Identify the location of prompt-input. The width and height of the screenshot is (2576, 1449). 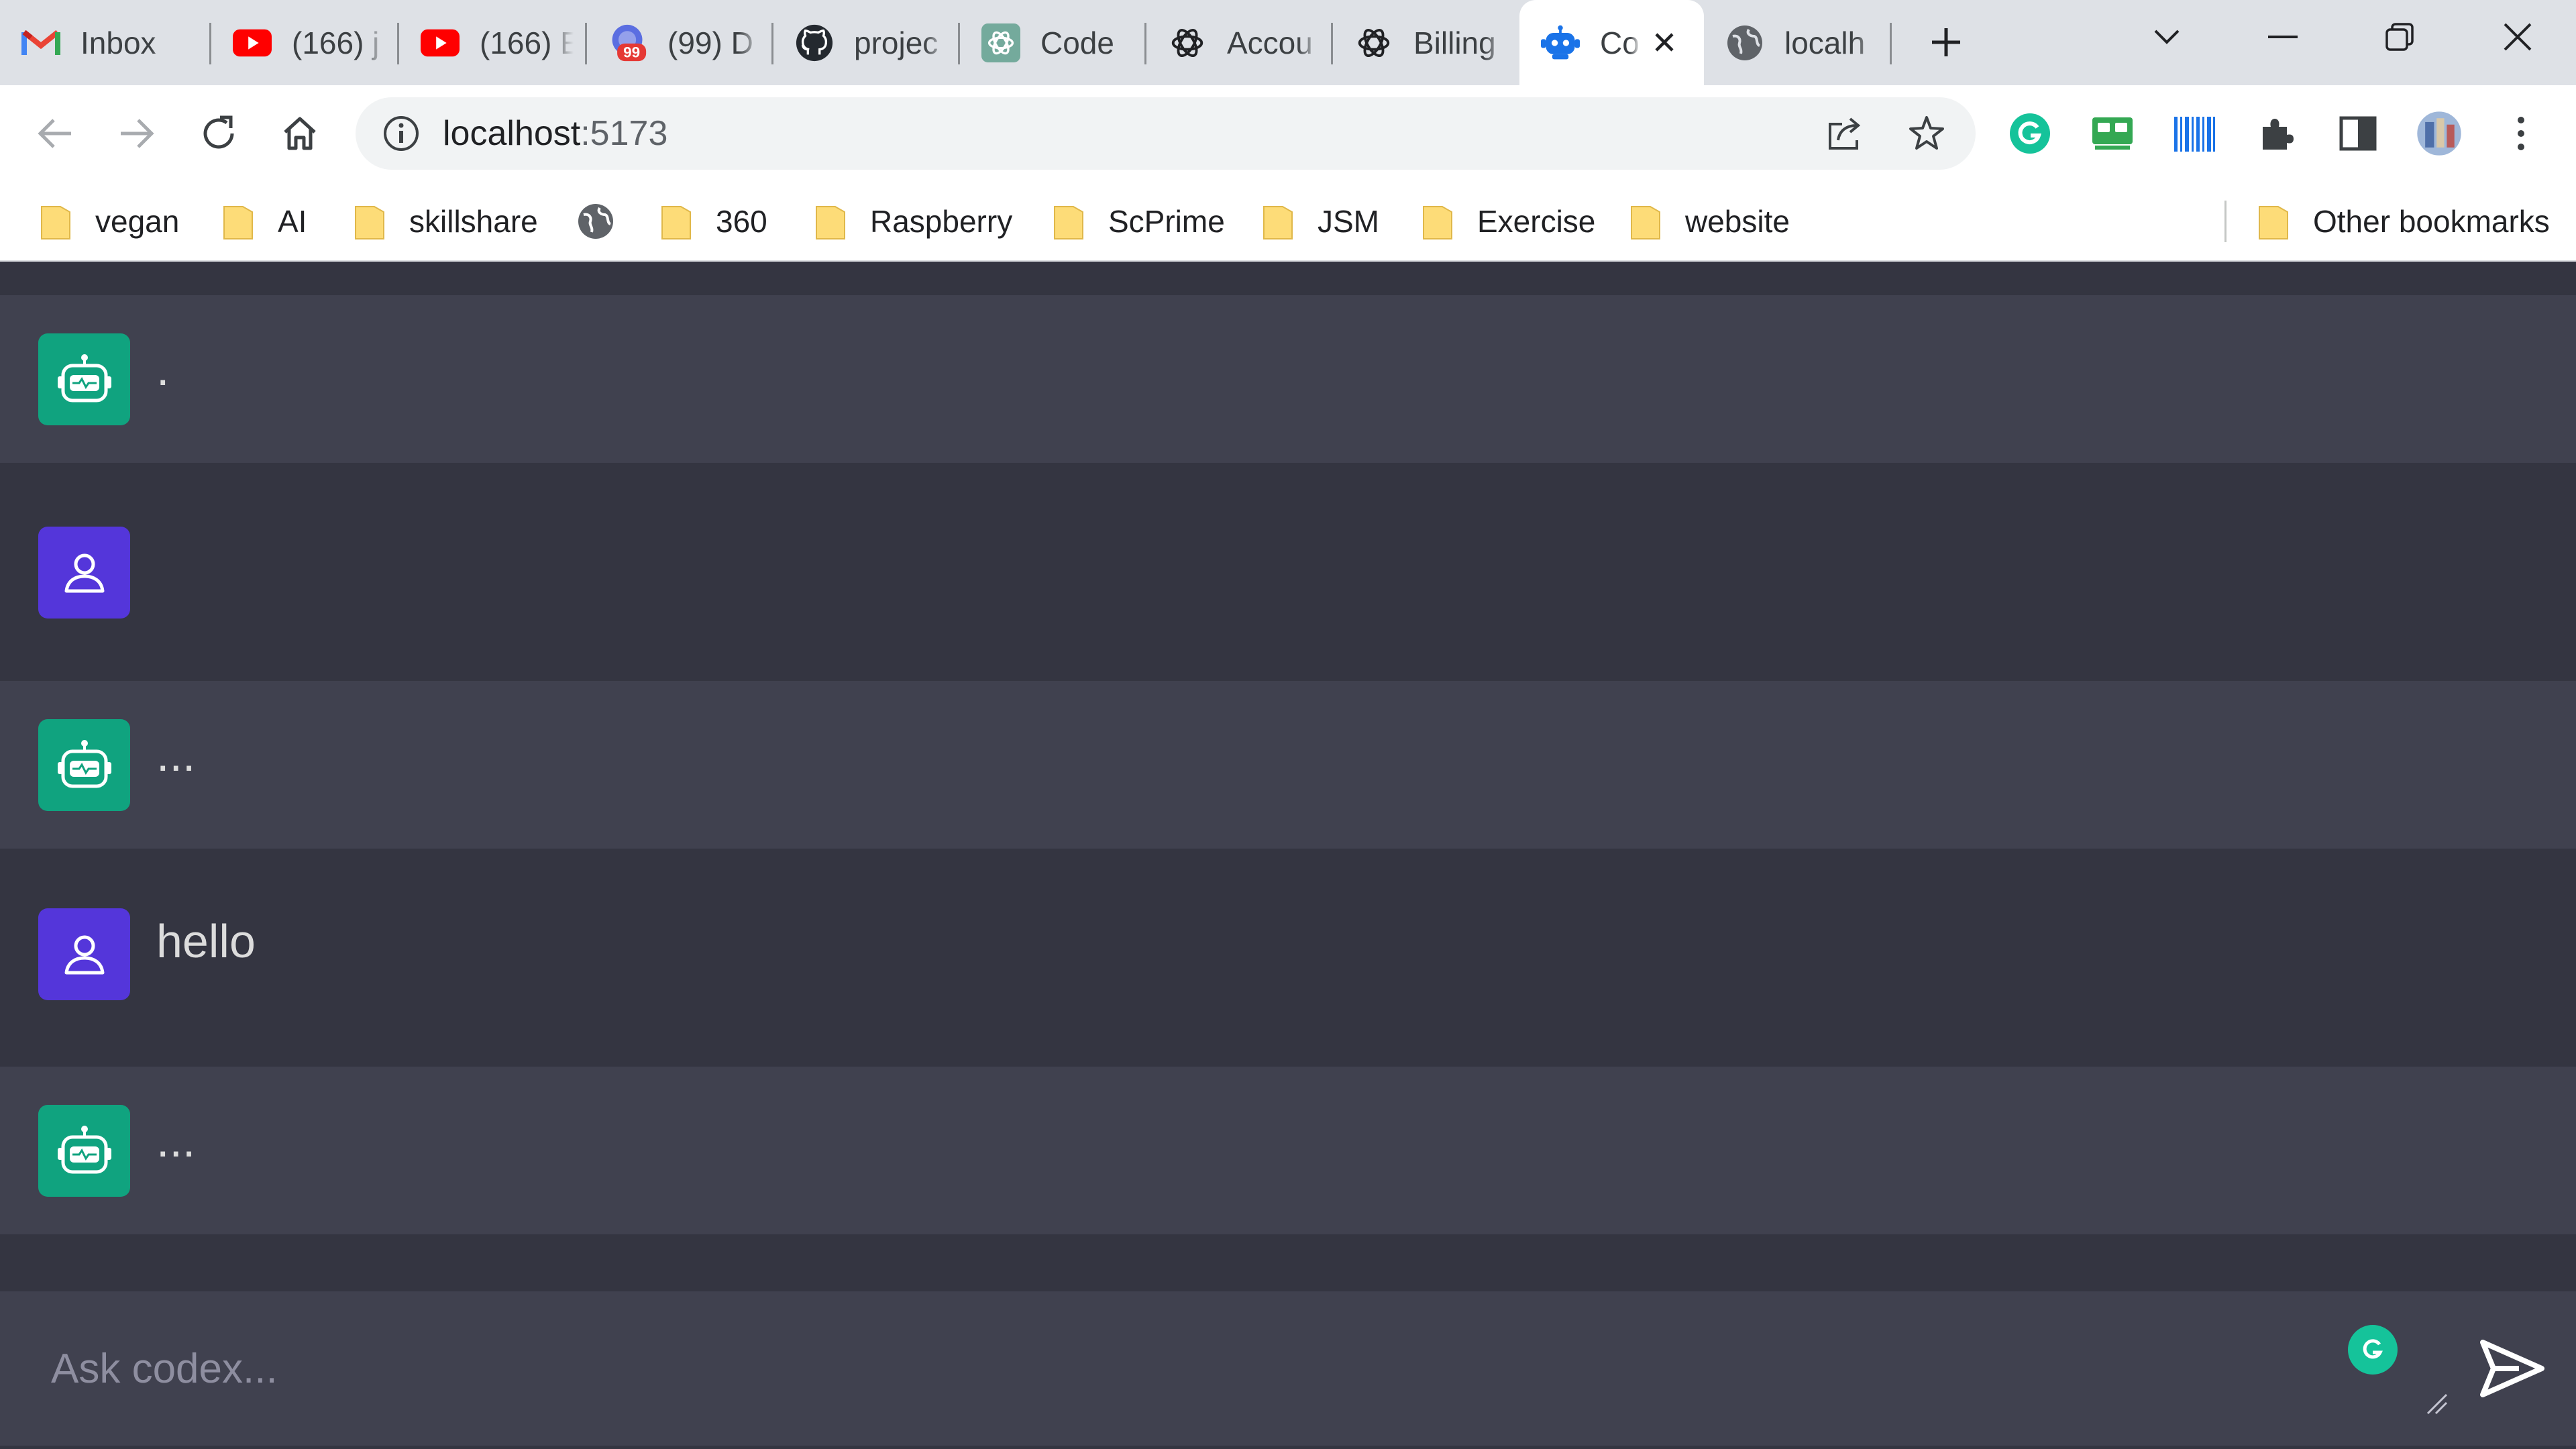
(1207, 1368).